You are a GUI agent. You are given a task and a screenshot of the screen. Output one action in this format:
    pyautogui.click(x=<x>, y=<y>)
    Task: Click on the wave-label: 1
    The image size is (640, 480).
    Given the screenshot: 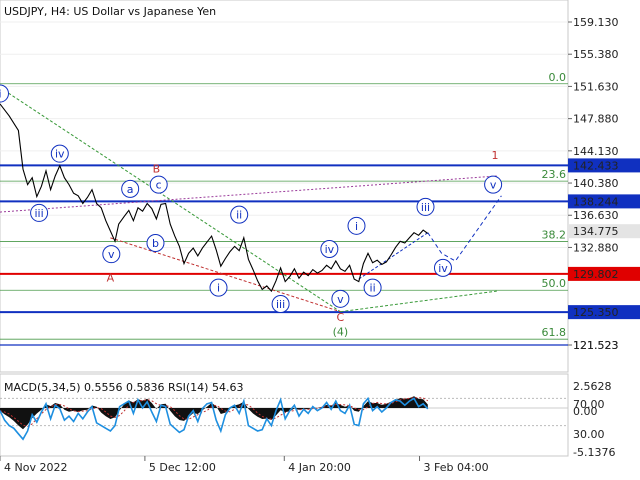 What is the action you would take?
    pyautogui.click(x=494, y=155)
    